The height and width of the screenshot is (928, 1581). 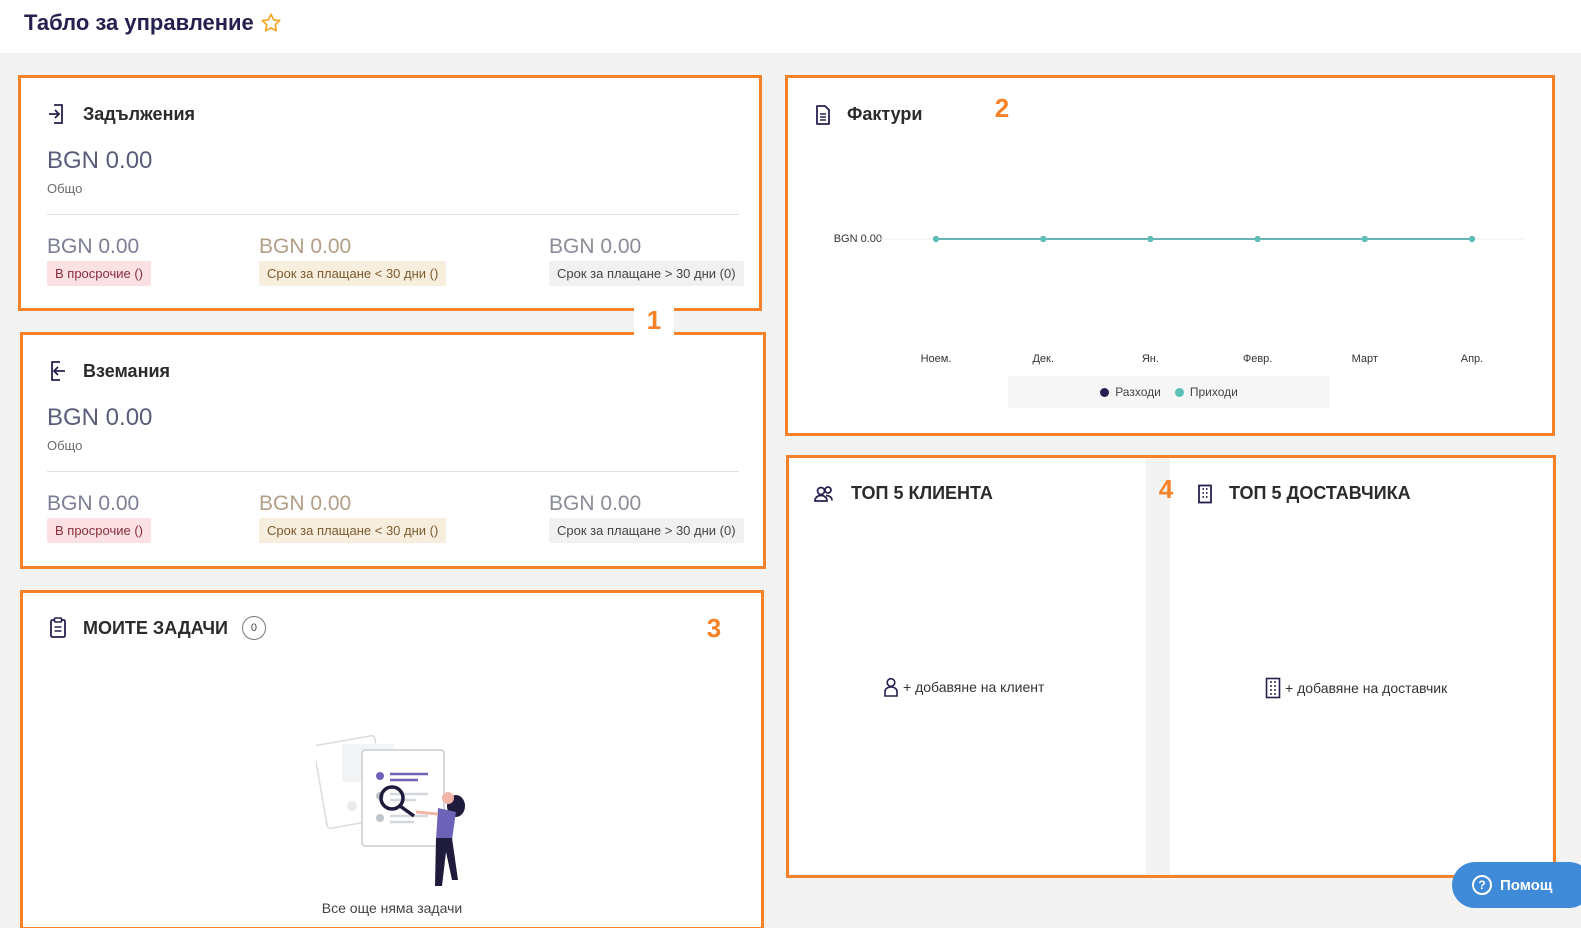 I want to click on marker-3: 3, so click(x=714, y=629).